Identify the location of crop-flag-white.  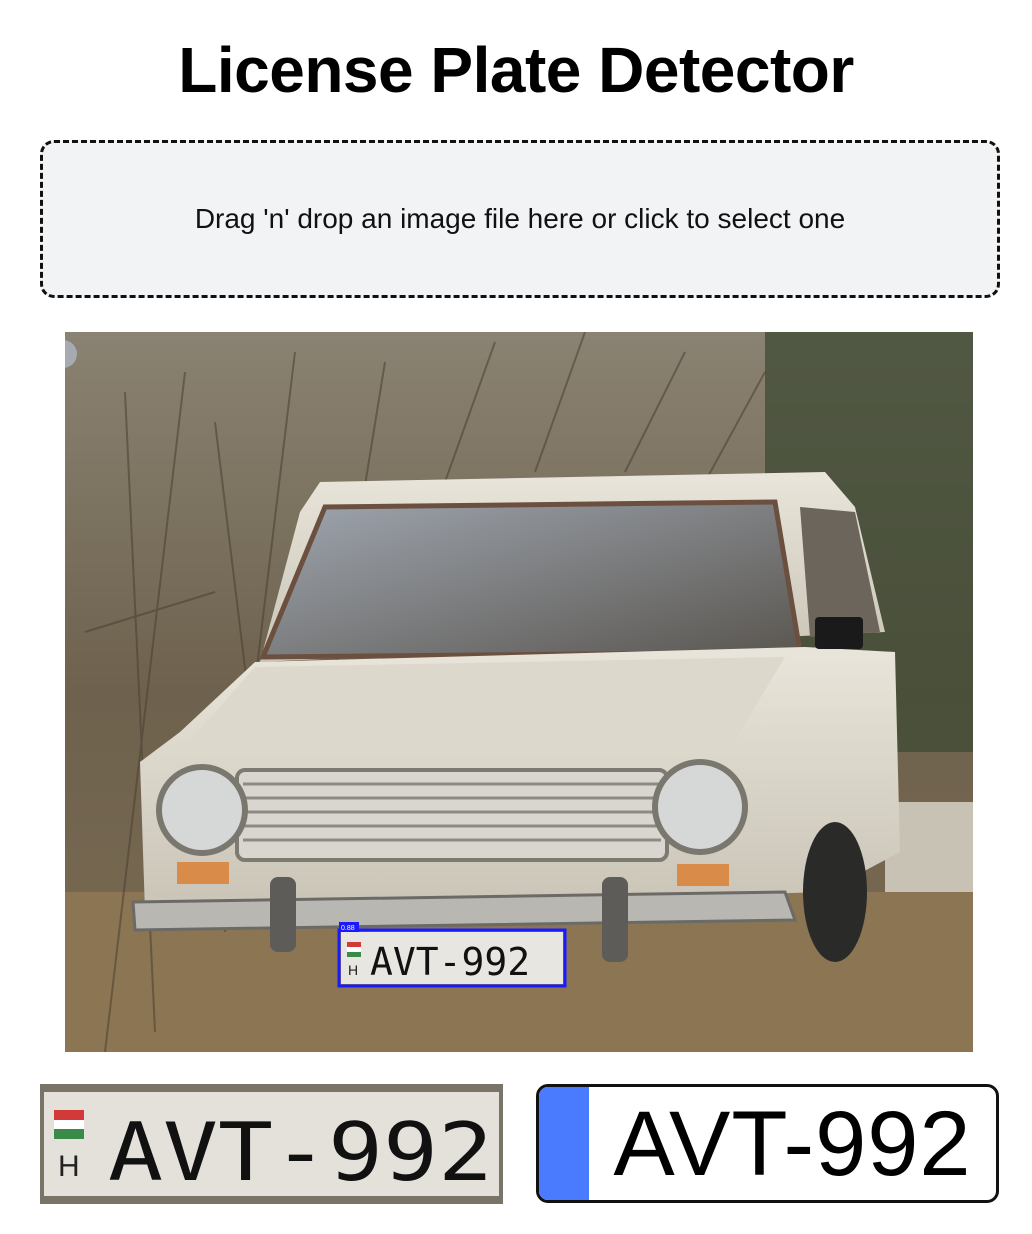
(69, 1124).